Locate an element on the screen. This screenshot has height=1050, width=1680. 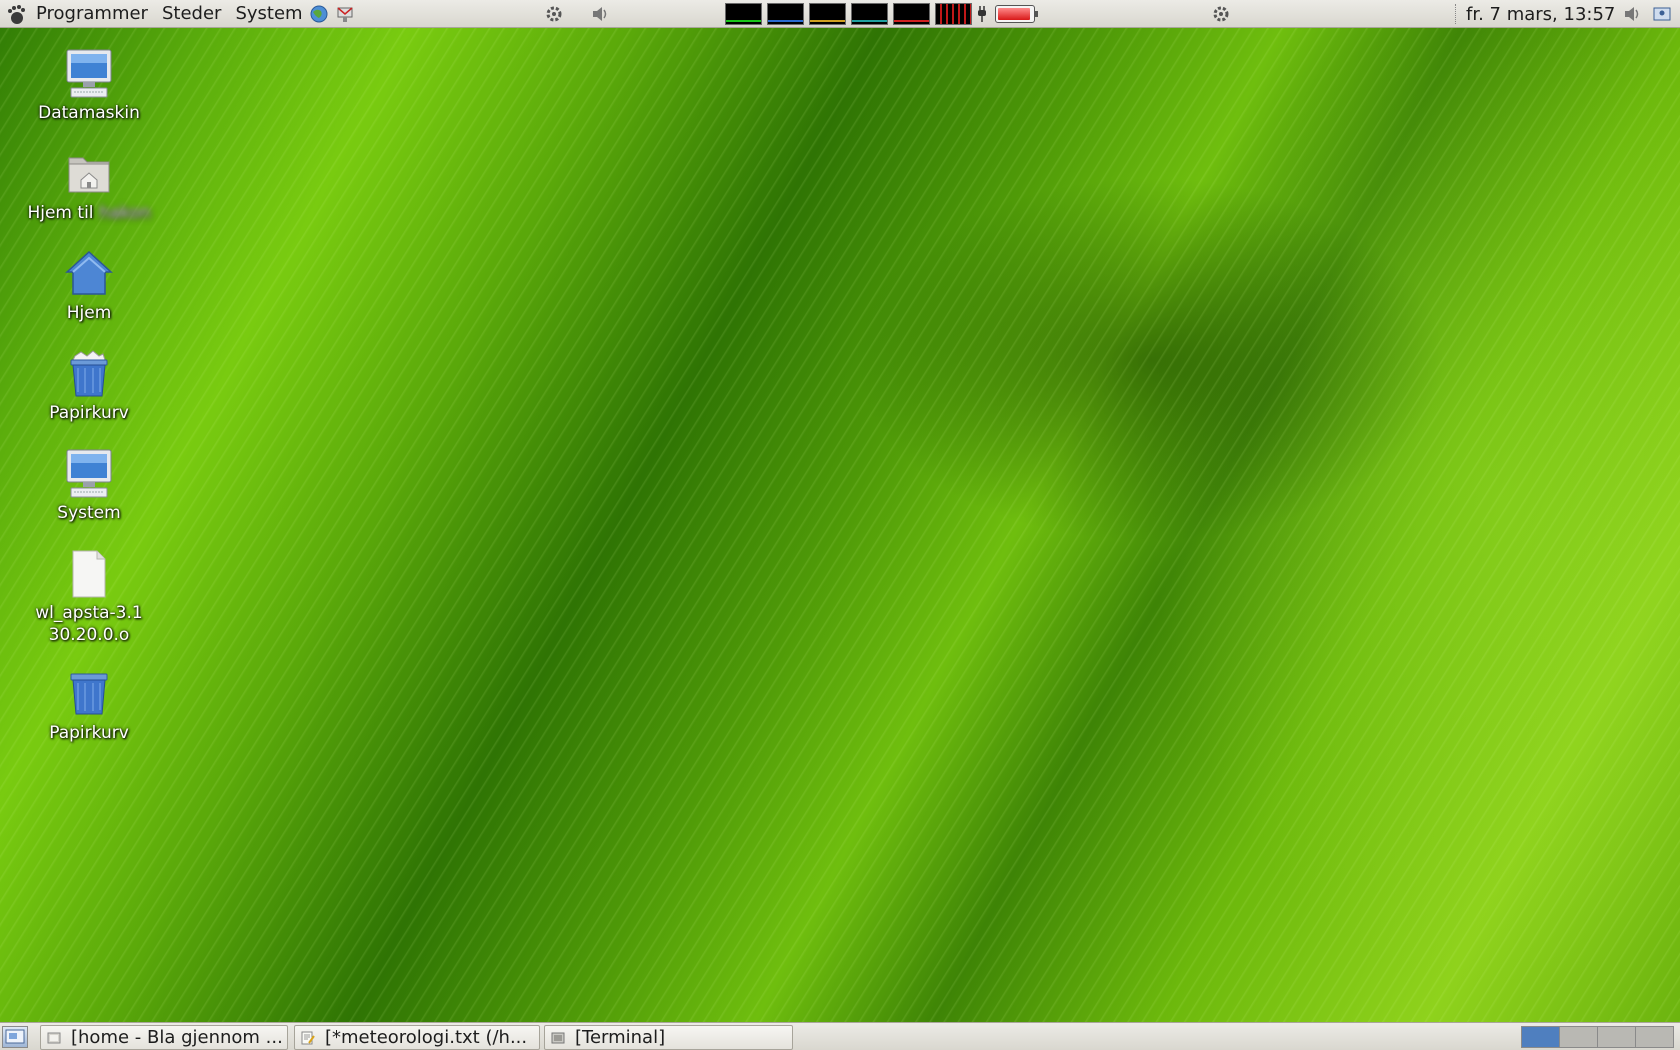
load-graph is located at coordinates (911, 14).